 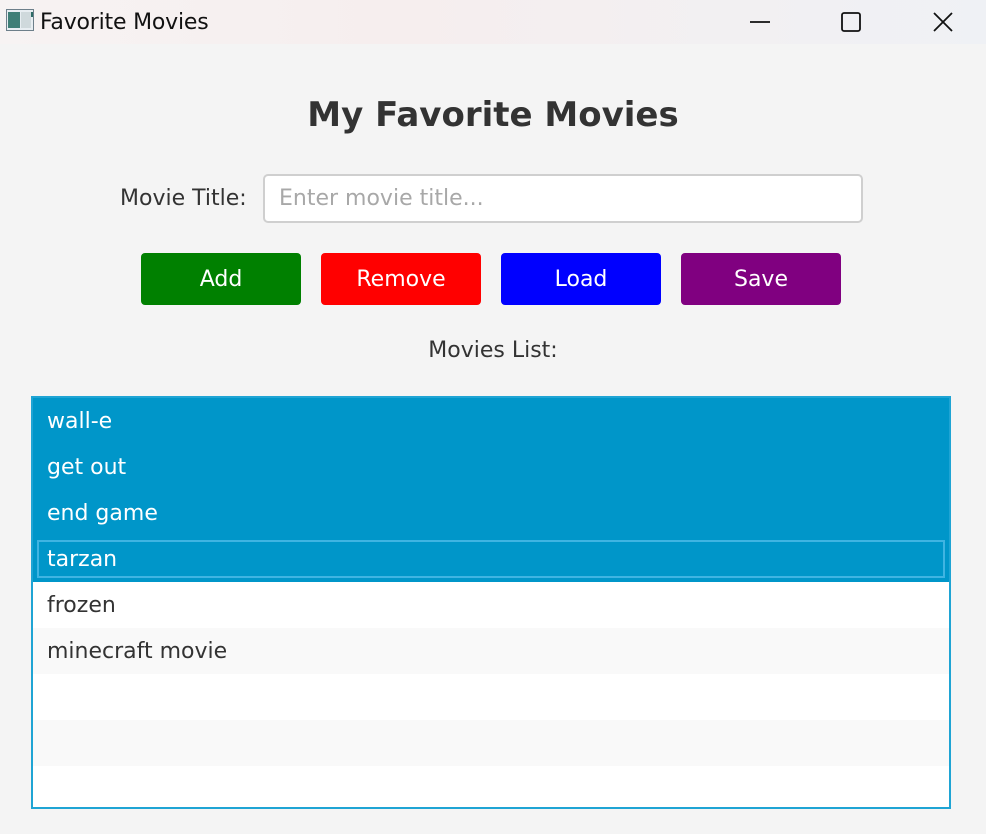 I want to click on close-icon, so click(x=943, y=22).